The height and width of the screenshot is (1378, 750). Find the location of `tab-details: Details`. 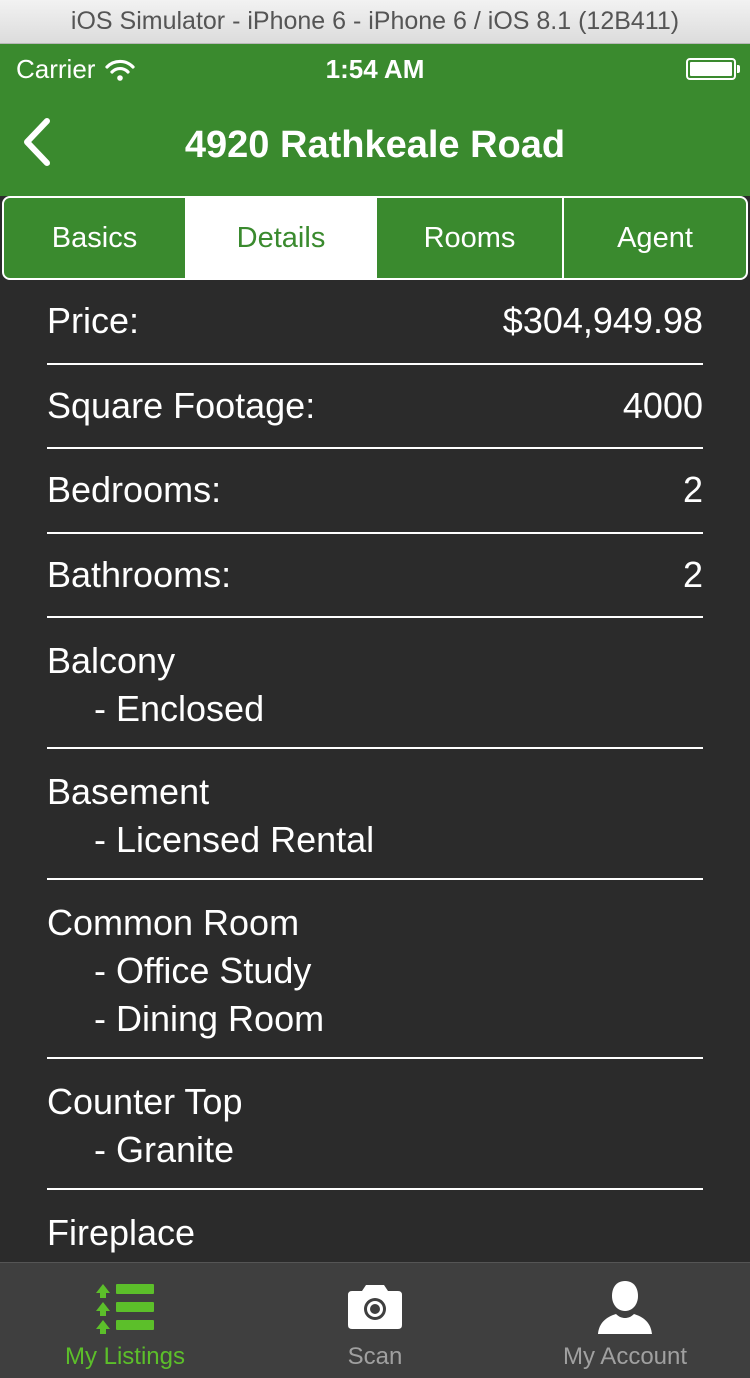

tab-details: Details is located at coordinates (282, 238).